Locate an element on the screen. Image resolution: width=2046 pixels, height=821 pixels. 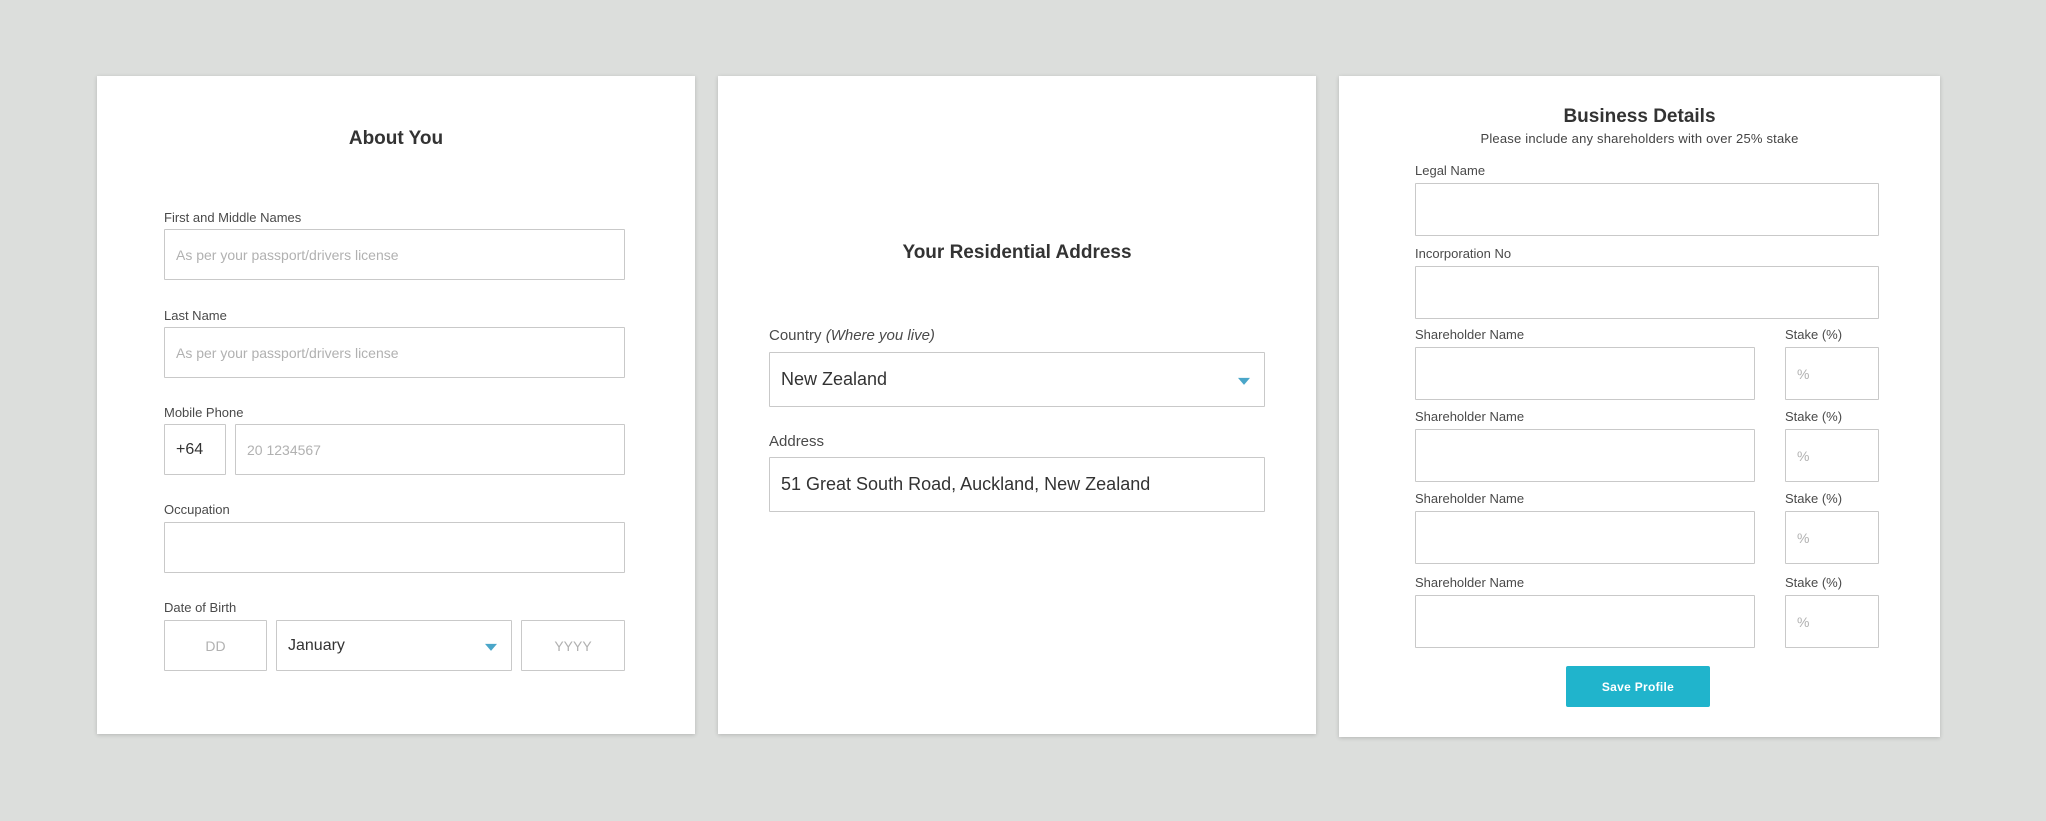
occupation-label: Occupation is located at coordinates (197, 509).